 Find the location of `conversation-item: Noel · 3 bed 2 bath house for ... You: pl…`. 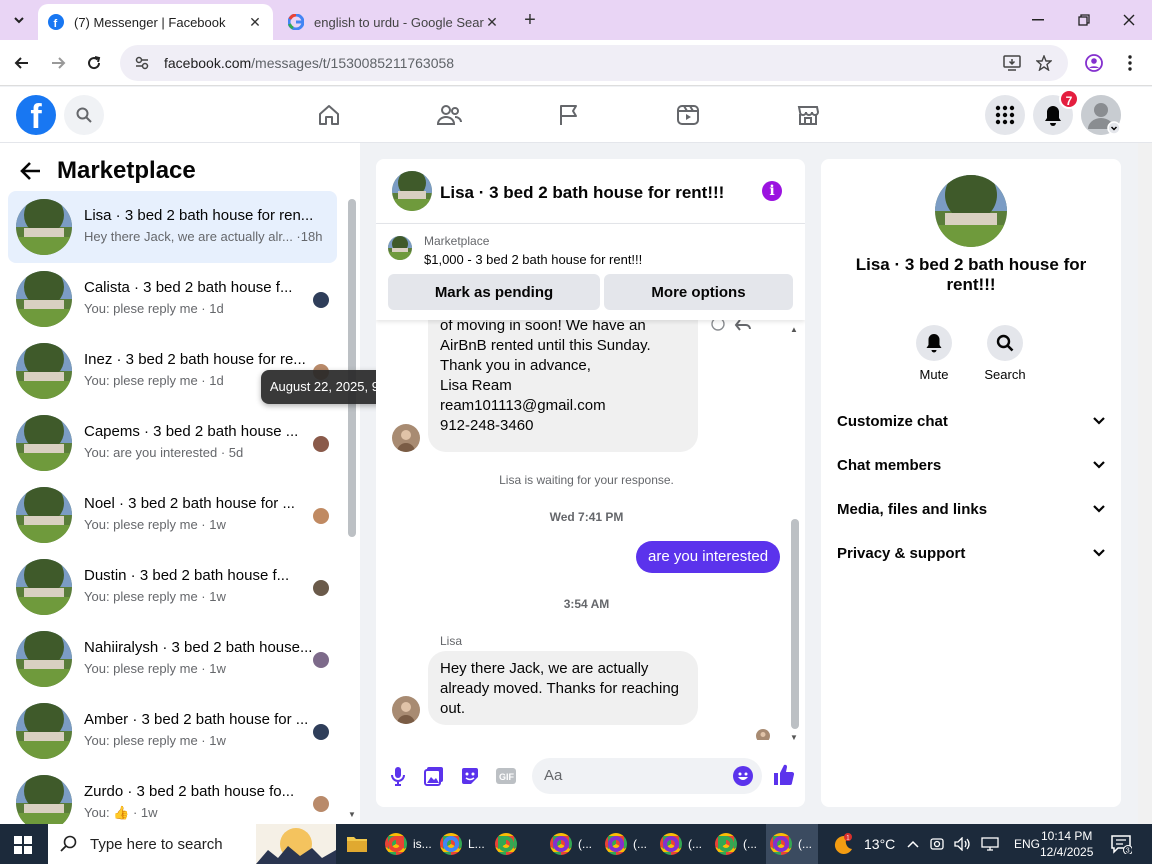

conversation-item: Noel · 3 bed 2 bath house for ... You: pl… is located at coordinates (172, 515).